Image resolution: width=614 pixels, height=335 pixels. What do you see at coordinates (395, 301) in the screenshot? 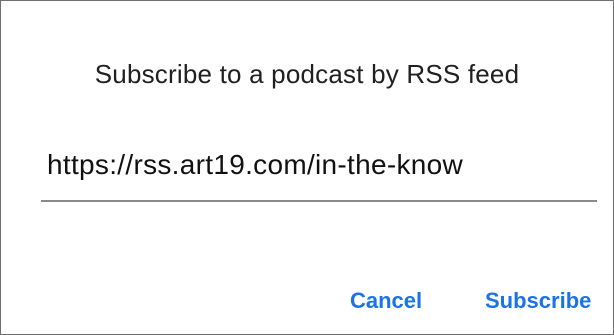
I see `cancel-button: Cancel` at bounding box center [395, 301].